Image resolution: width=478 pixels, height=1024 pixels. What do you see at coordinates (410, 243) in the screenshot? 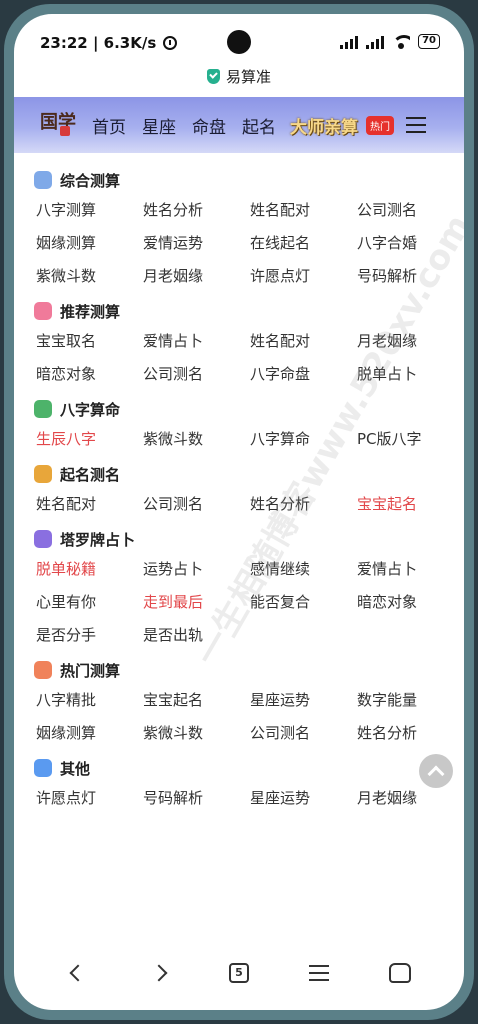
I see `menu-link: 八字合婚` at bounding box center [410, 243].